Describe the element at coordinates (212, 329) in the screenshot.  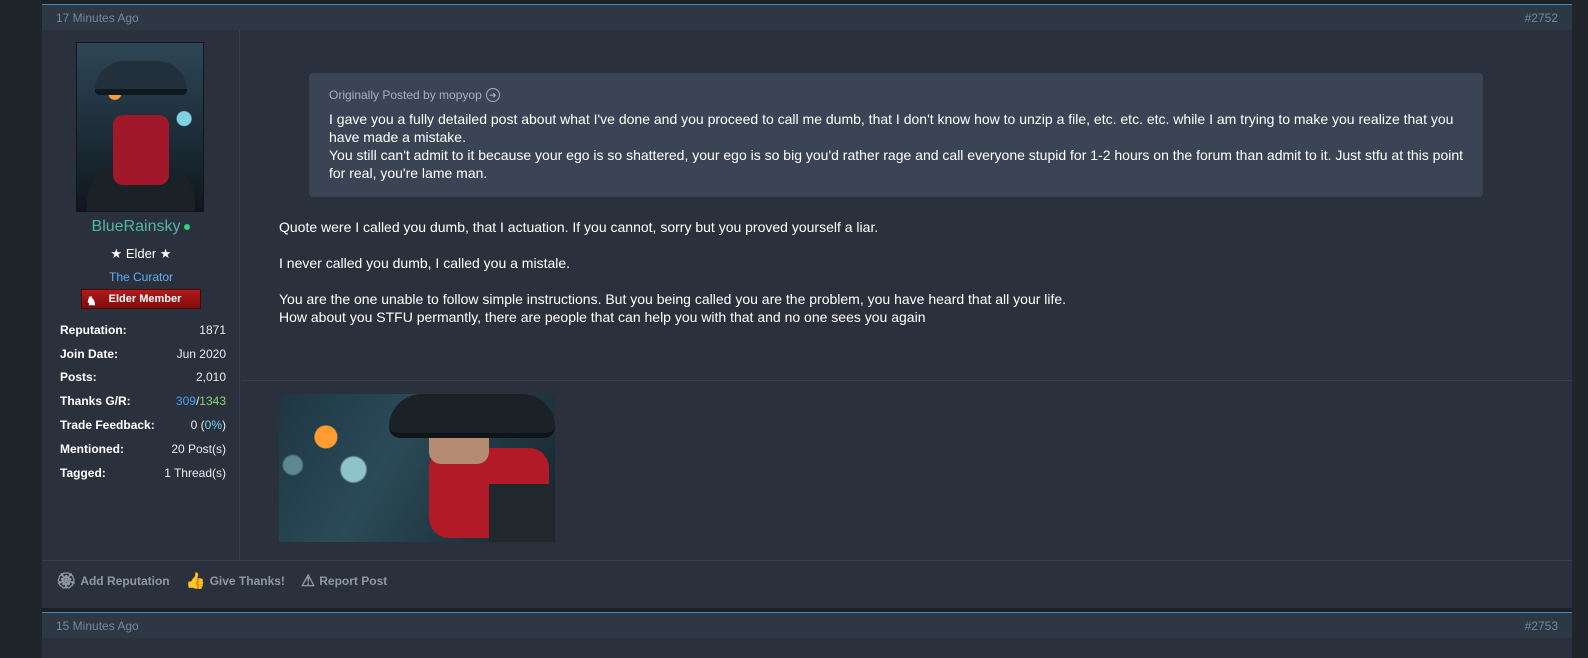
I see `stat-value: 1871` at that location.